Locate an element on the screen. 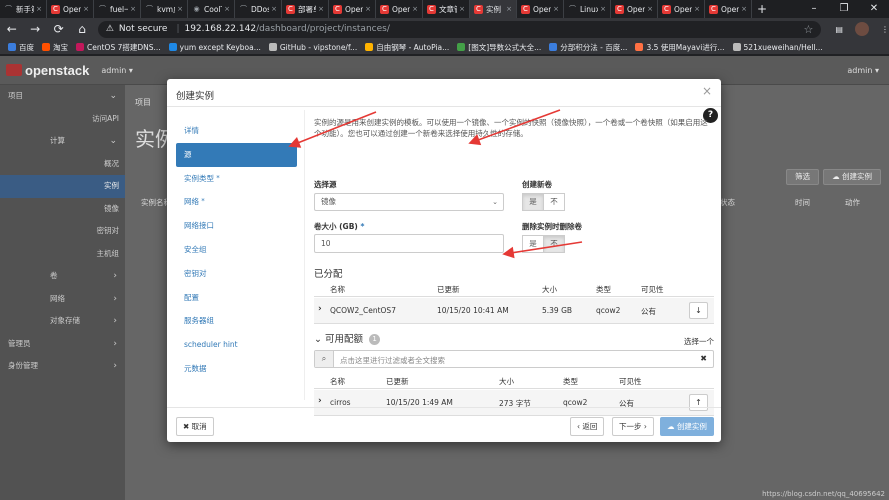  watermark: https://blog.csdn.net/qq_40695642 is located at coordinates (823, 494).